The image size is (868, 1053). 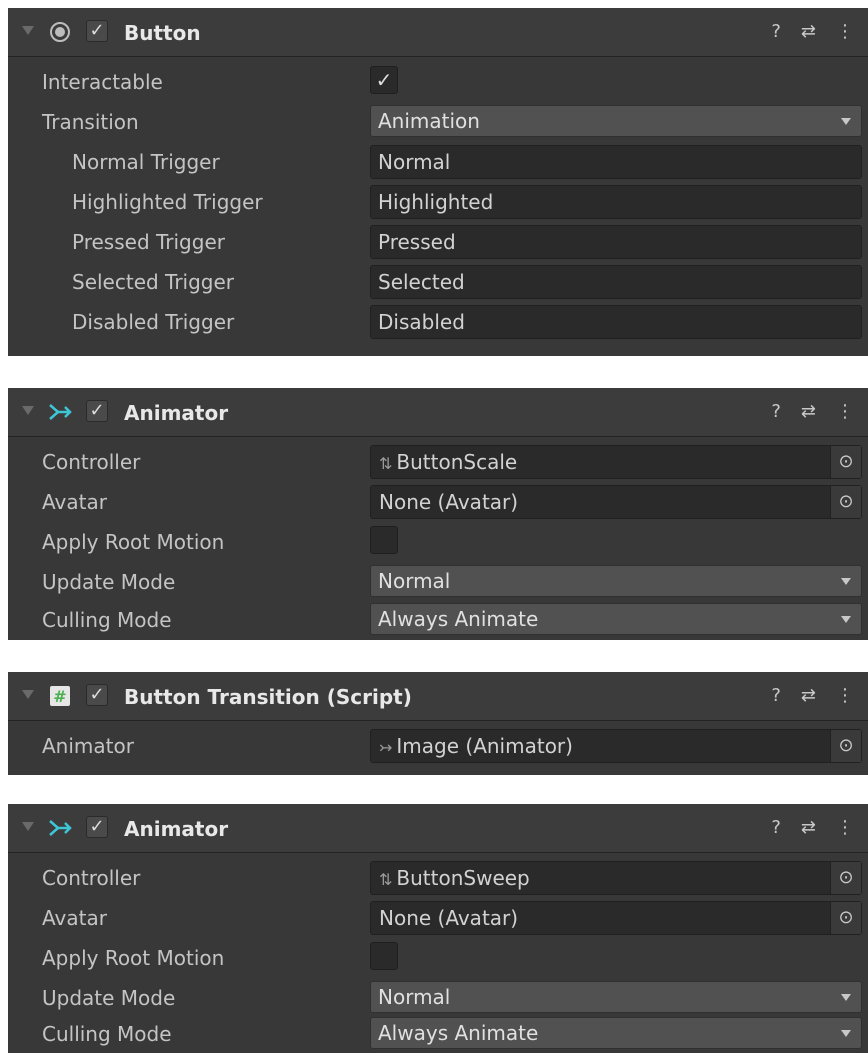 I want to click on highlighted-trigger-label: Highlighted Trigger, so click(x=167, y=202).